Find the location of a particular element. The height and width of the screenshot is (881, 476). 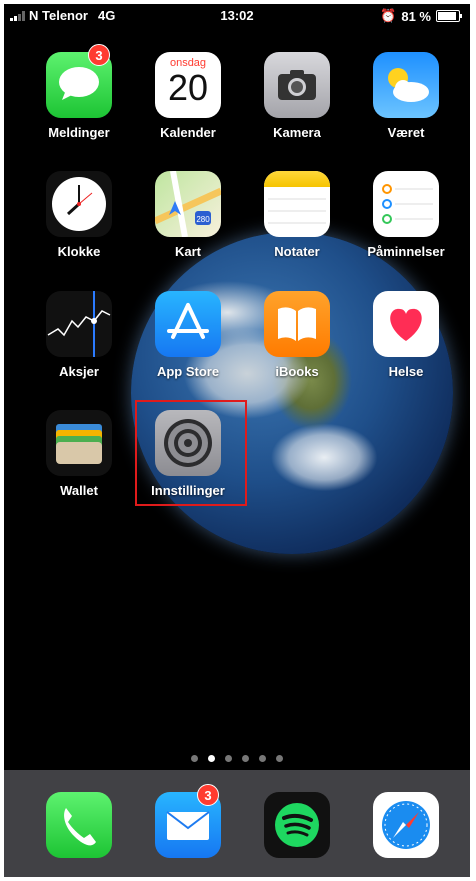

status-bar: N Telenor 4G 13:02 ⏰ 81 % is located at coordinates (237, 16).